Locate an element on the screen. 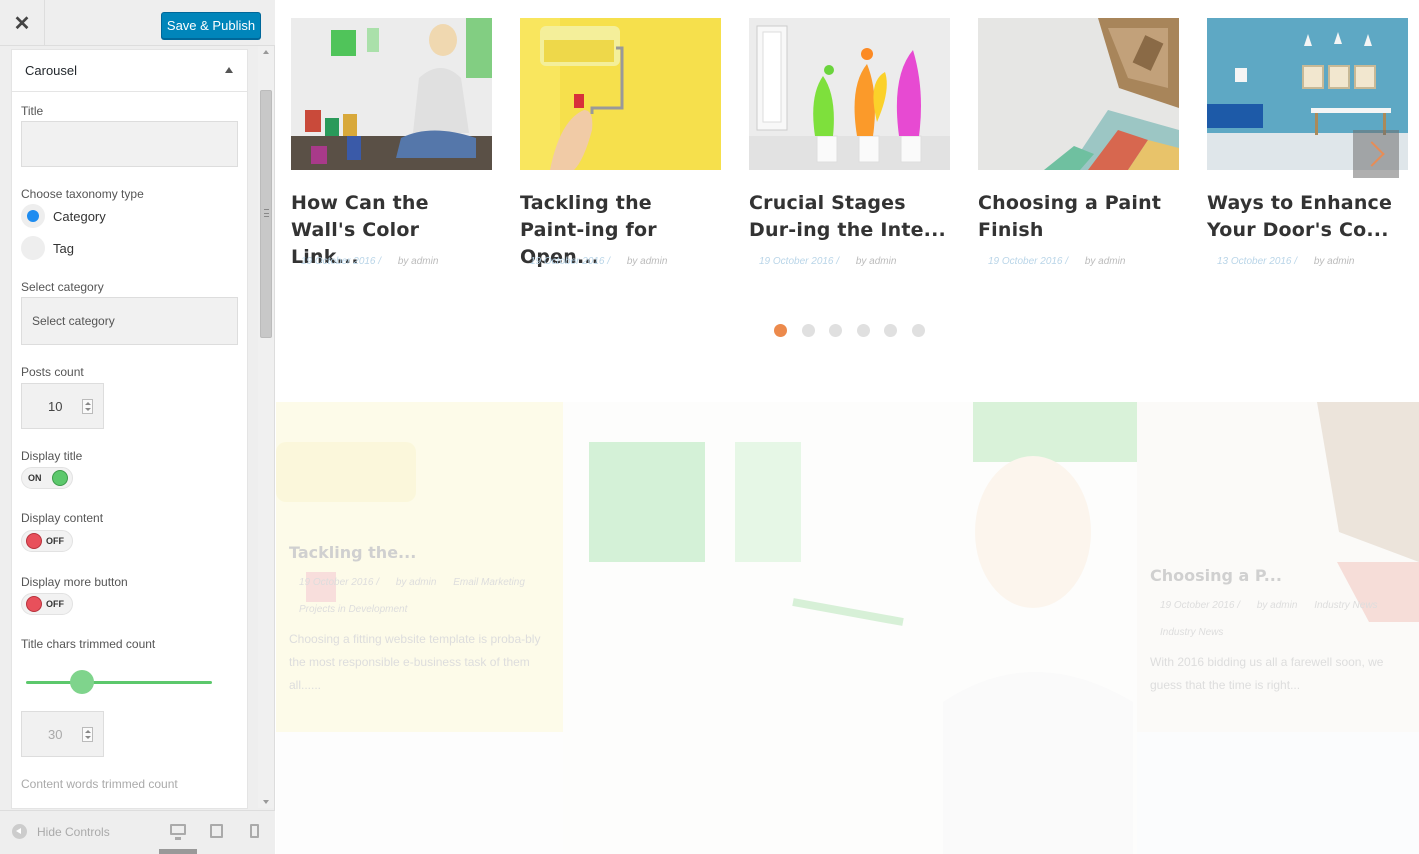 The image size is (1419, 854). display-more-state: OFF is located at coordinates (55, 604).